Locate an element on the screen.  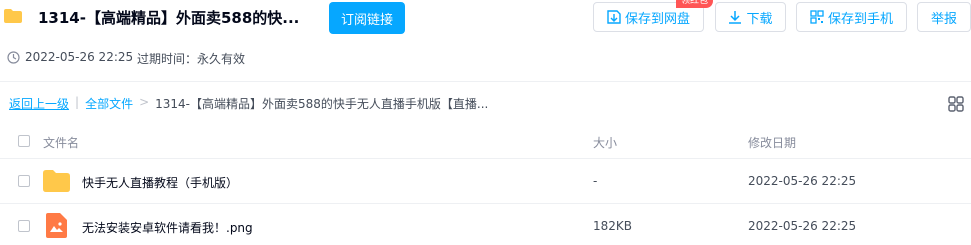
file-size: 182KB is located at coordinates (613, 226).